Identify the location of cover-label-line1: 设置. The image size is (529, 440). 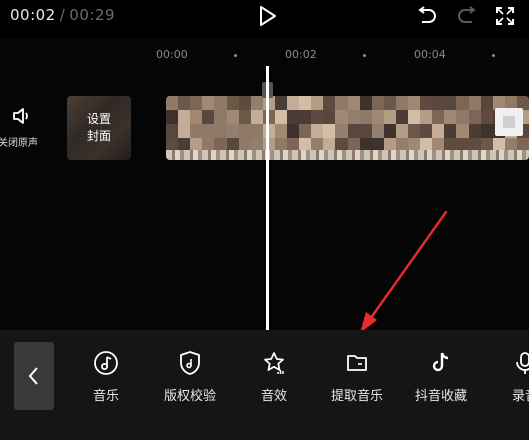
(98, 119).